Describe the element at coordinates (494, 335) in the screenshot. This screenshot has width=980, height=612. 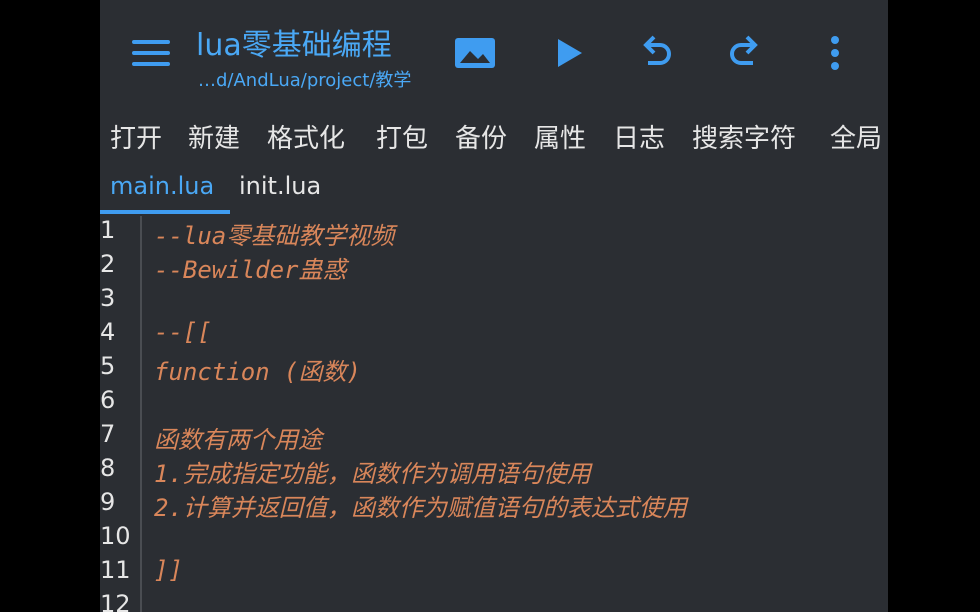
I see `code-line: 4 --[[` at that location.